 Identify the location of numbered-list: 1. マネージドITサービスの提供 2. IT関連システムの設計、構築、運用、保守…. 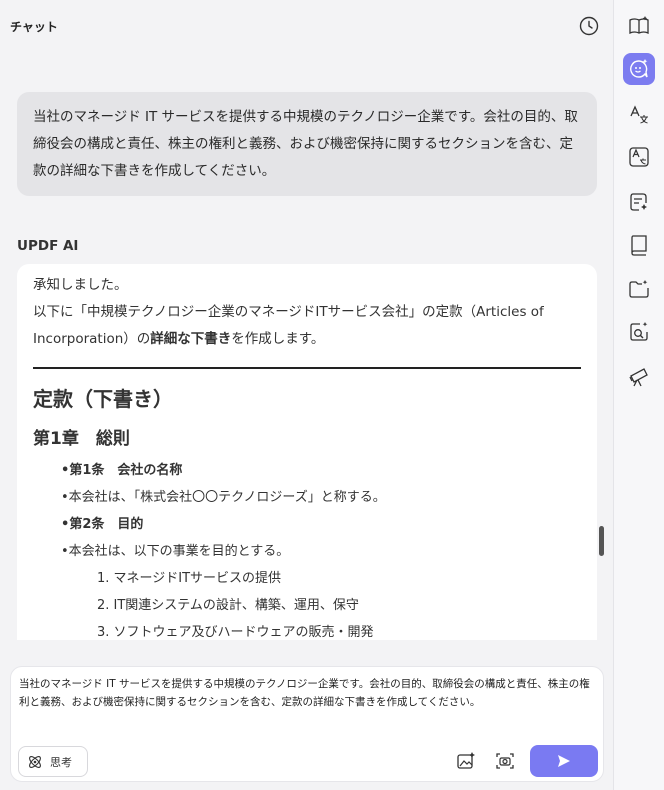
(307, 602).